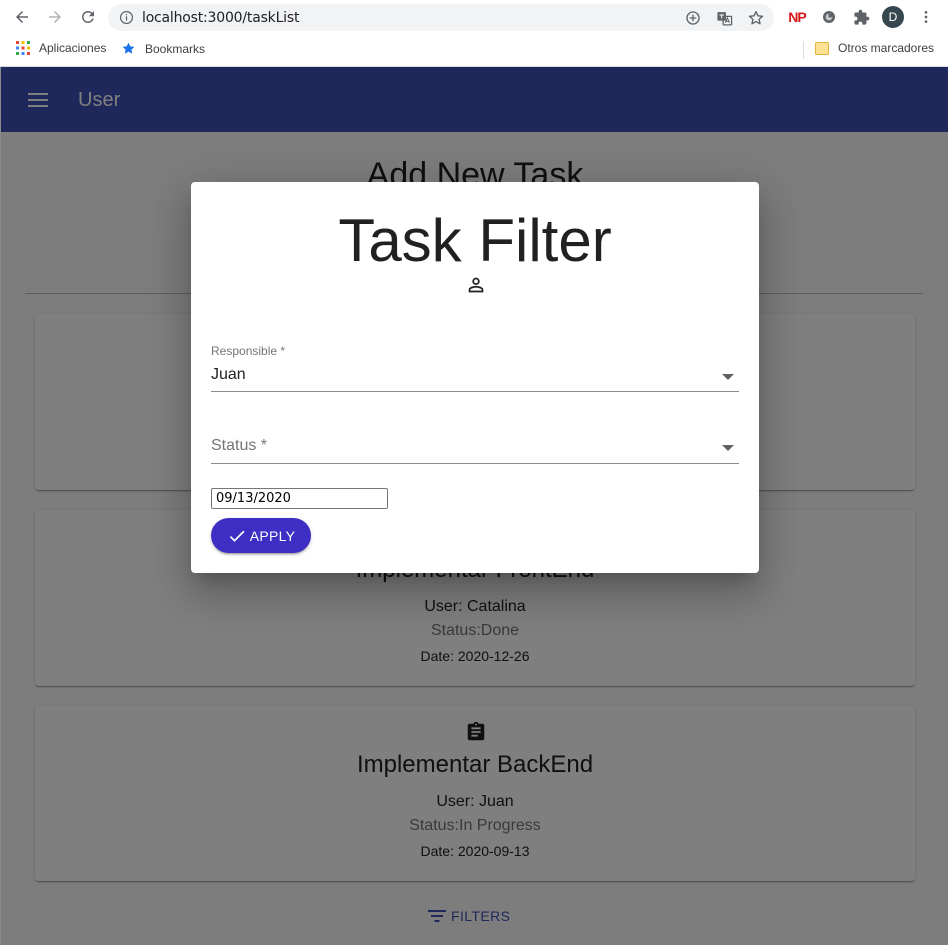  I want to click on reload-button, so click(88, 17).